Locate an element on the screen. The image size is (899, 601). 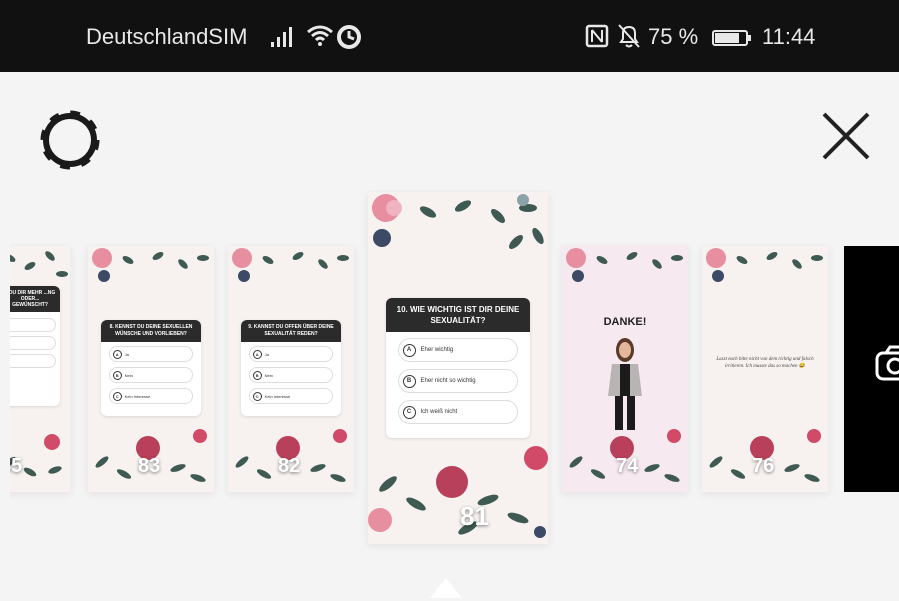
selected-indicator-arrow is located at coordinates (446, 588).